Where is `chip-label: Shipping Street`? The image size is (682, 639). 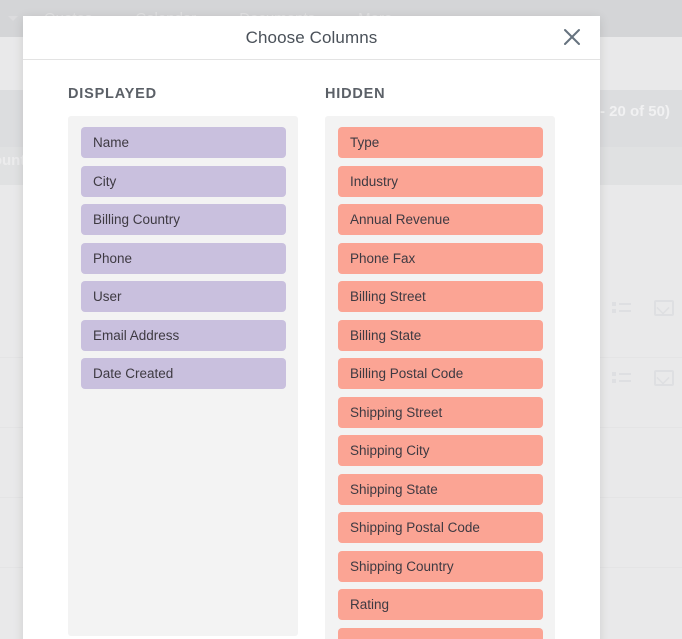
chip-label: Shipping Street is located at coordinates (396, 412).